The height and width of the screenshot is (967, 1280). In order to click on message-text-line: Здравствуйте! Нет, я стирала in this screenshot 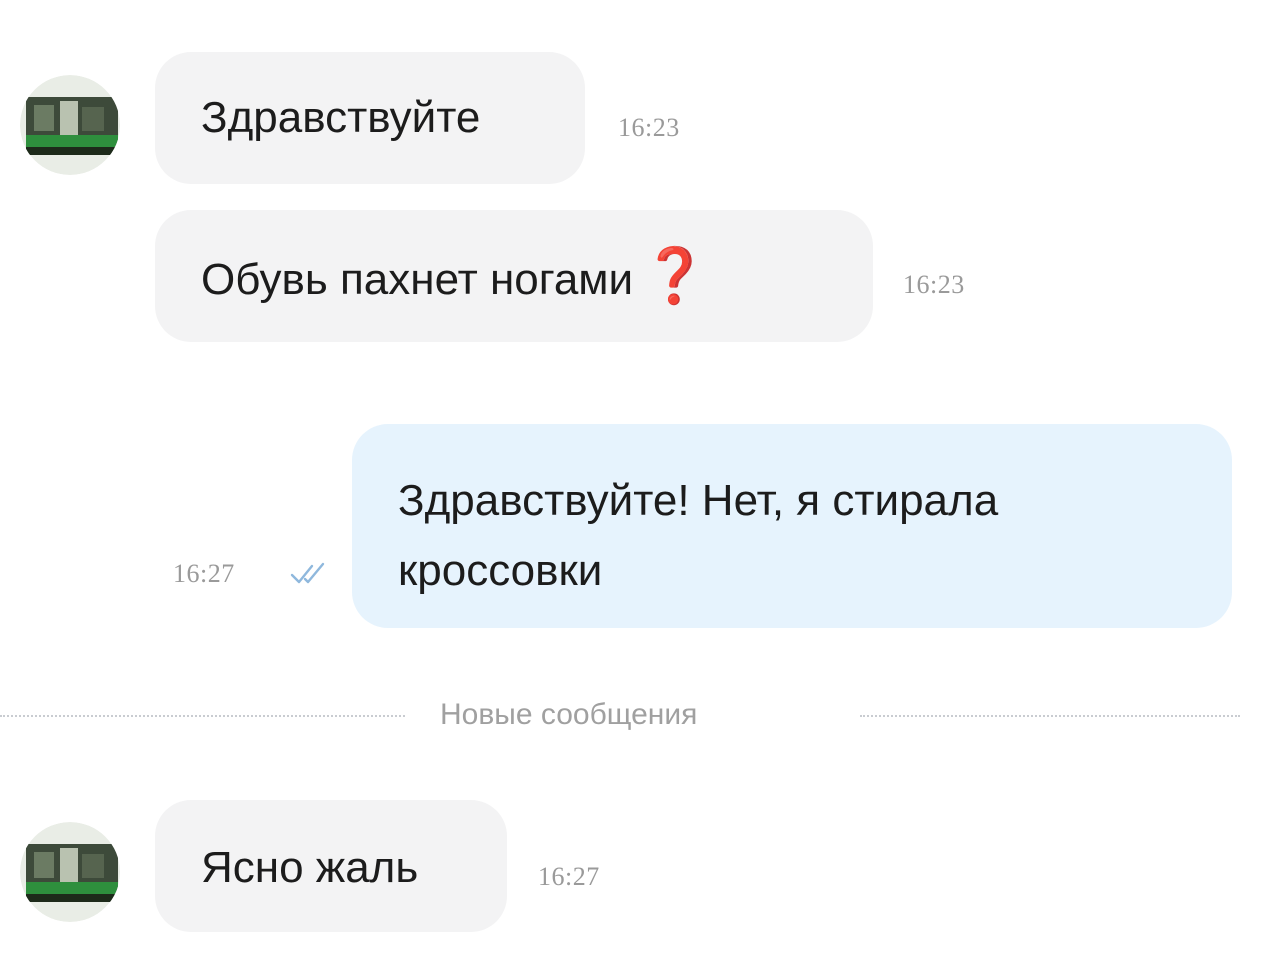, I will do `click(698, 500)`.